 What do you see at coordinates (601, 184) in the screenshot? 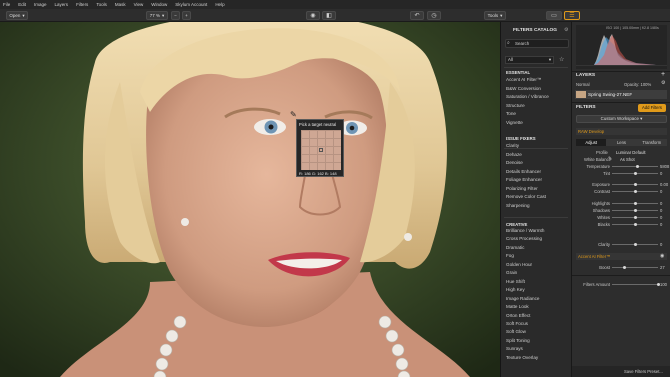
I see `slider-label: Exposure` at bounding box center [601, 184].